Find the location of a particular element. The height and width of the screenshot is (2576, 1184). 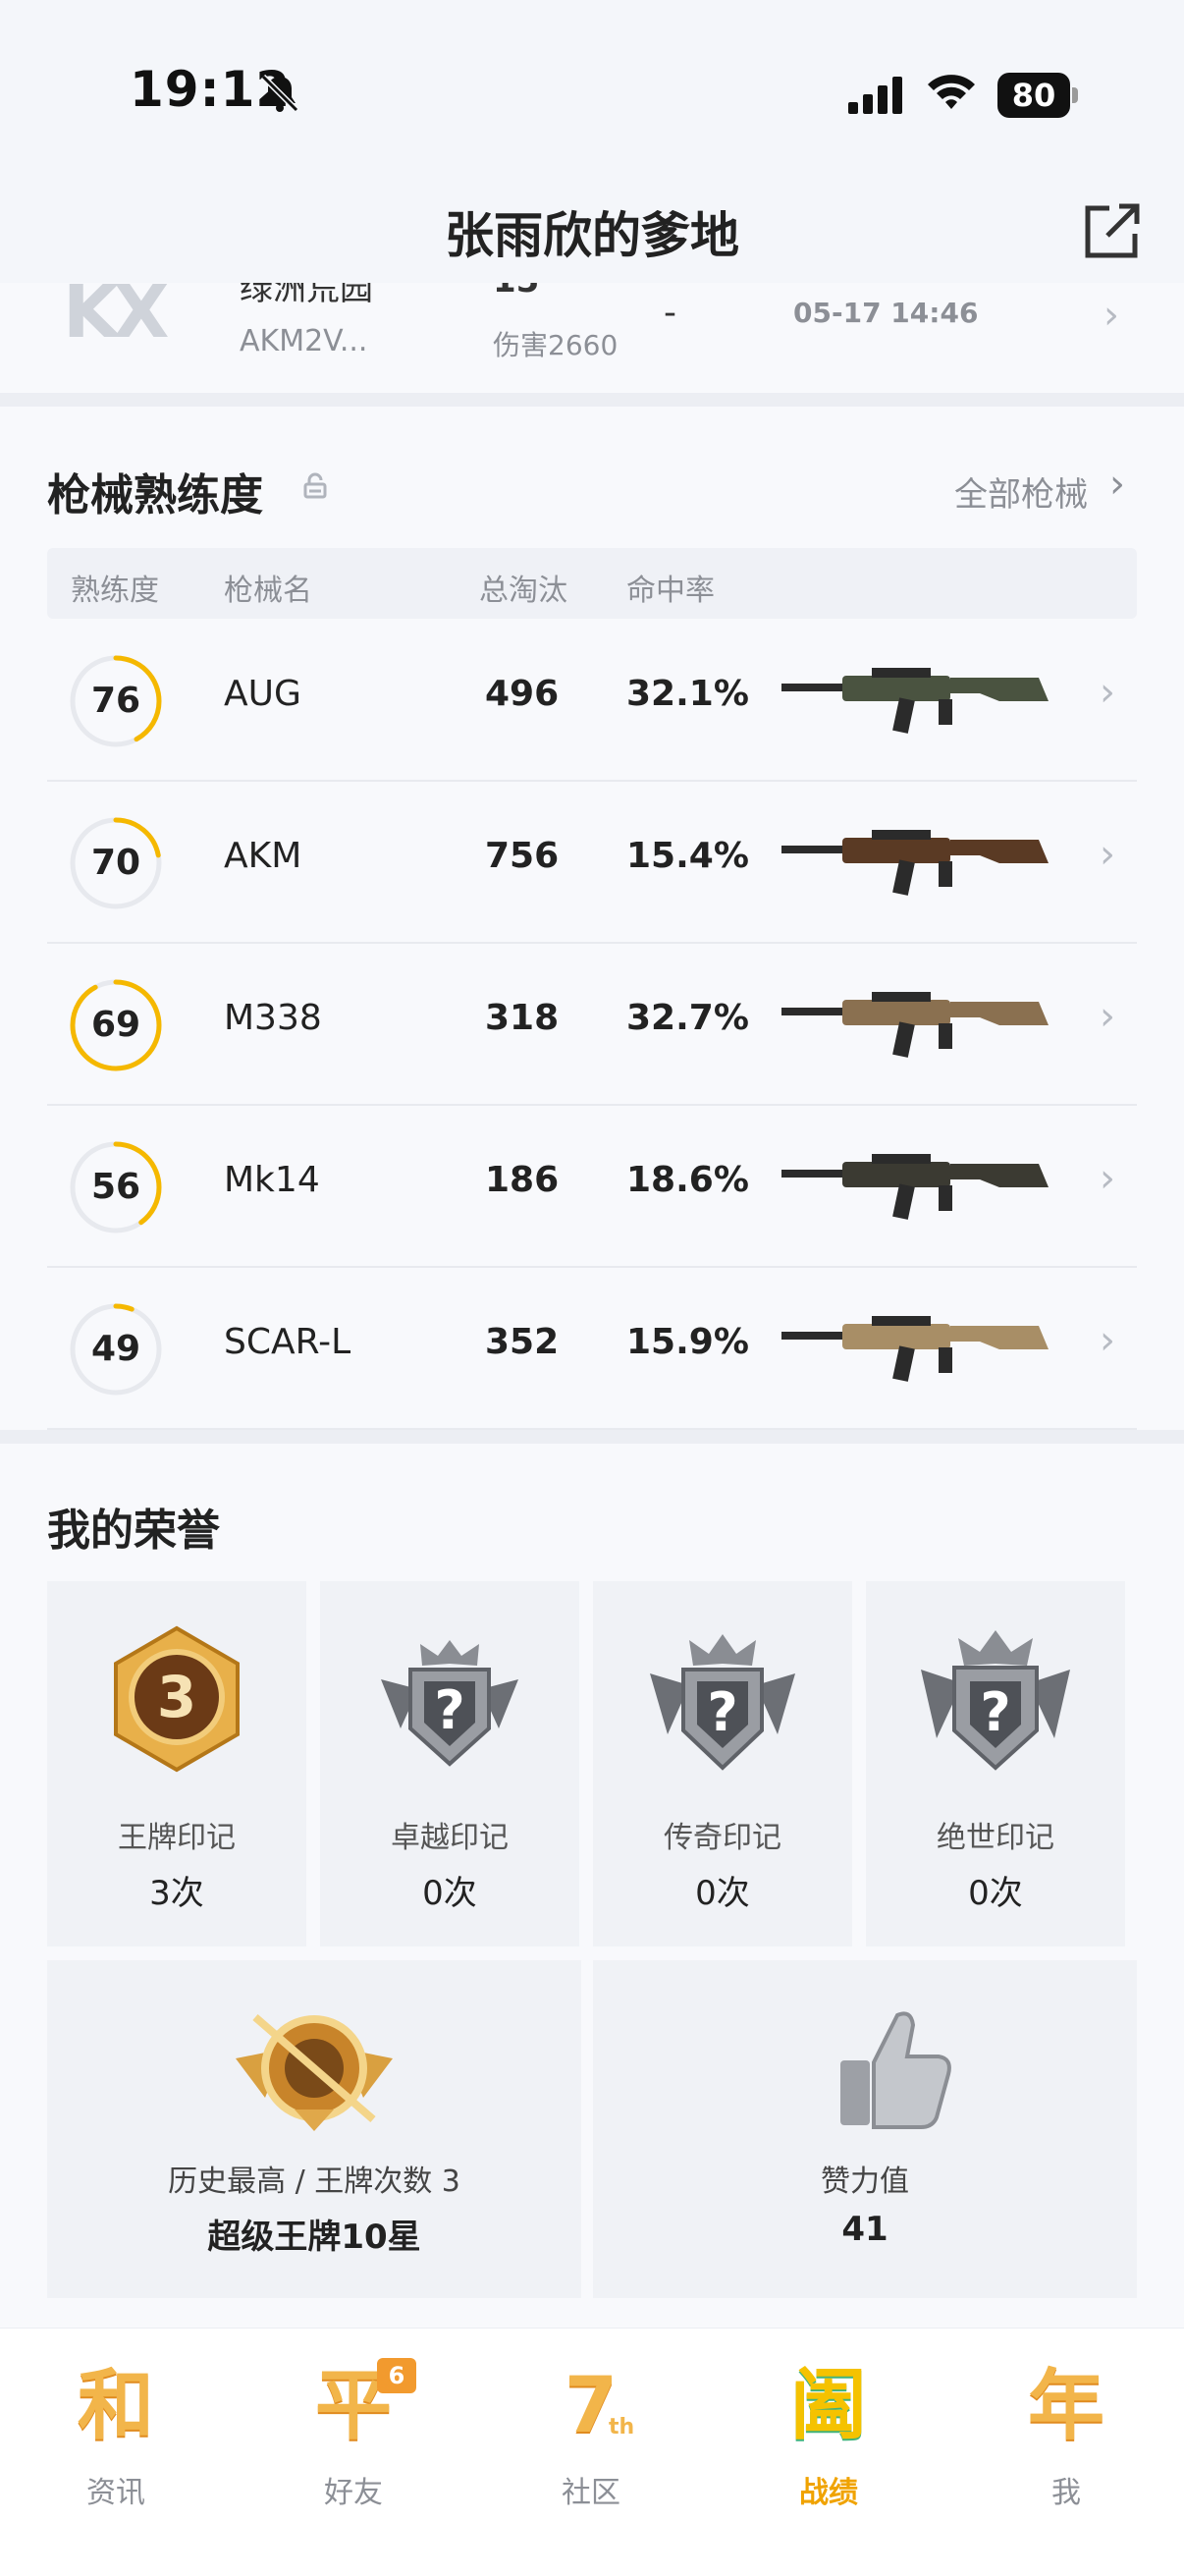

nav-friends: 平 6 好友 is located at coordinates (353, 2446).